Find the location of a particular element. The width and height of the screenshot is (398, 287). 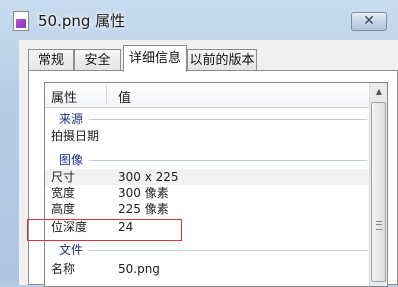

column-header-property: 属性 is located at coordinates (64, 96).